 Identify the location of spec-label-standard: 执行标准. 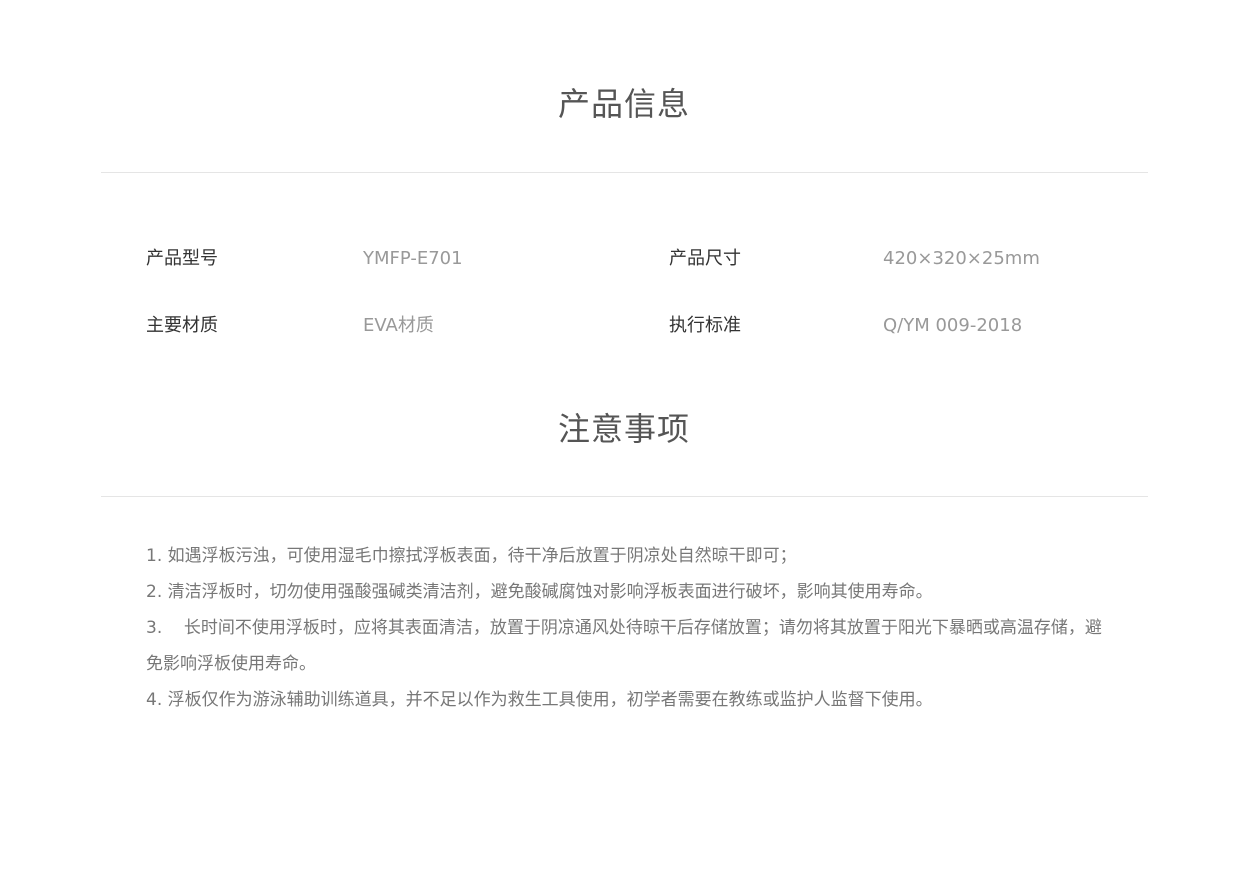
(705, 325).